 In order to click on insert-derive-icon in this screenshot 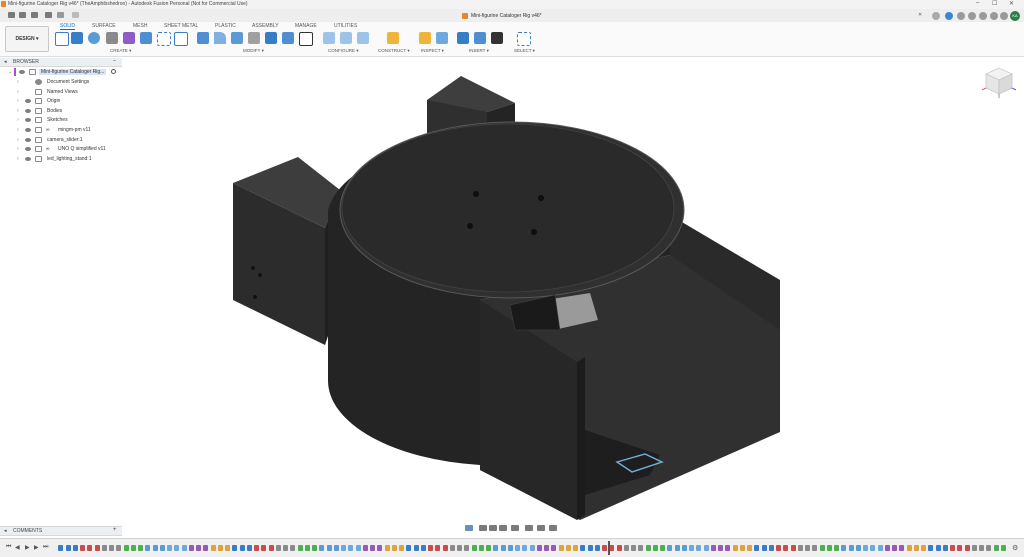, I will do `click(463, 38)`.